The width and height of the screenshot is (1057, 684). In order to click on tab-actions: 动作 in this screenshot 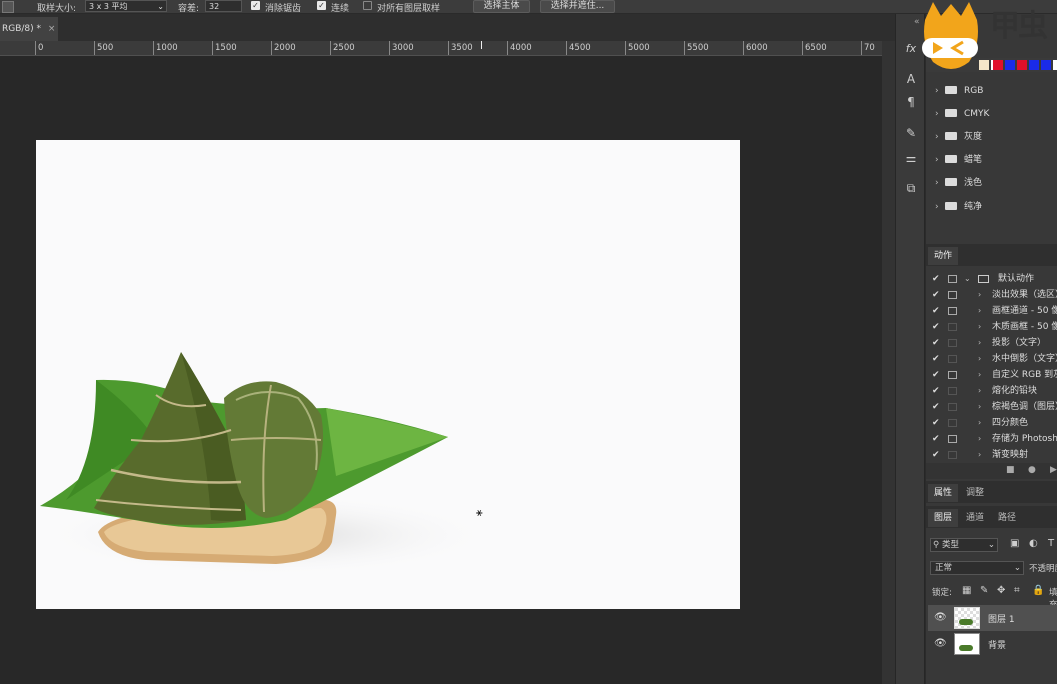, I will do `click(943, 256)`.